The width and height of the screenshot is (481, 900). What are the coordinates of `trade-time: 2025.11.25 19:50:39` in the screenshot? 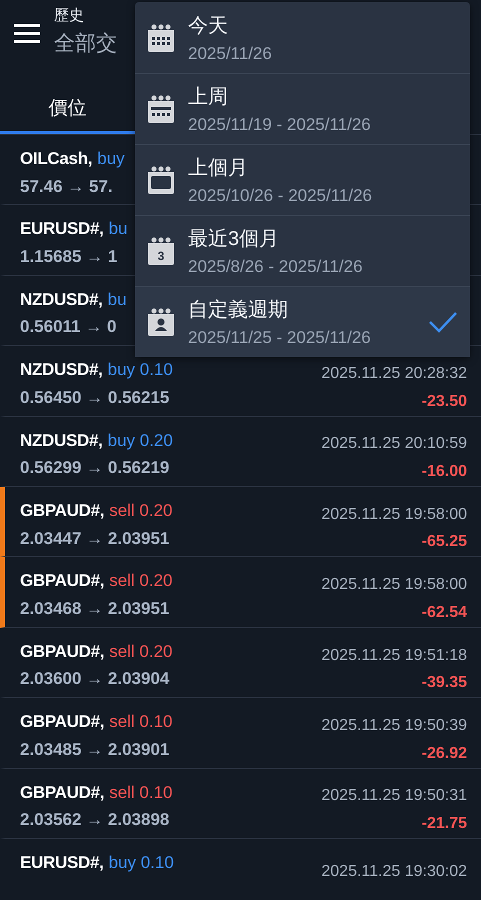 It's located at (394, 725).